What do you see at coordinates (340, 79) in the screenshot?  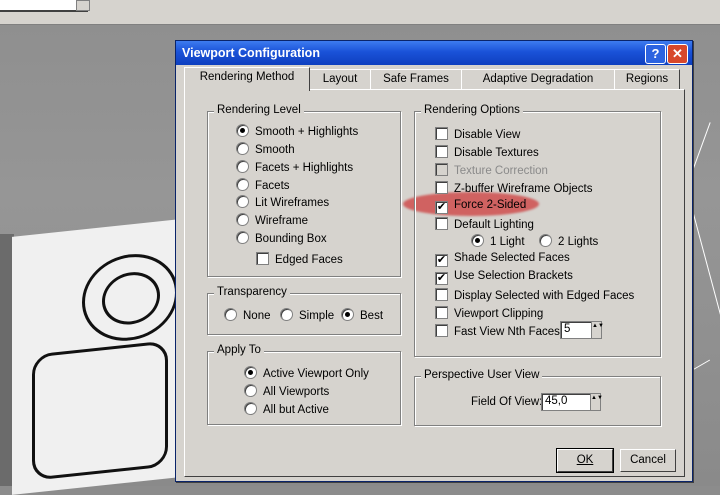 I see `tab-layout: Layout` at bounding box center [340, 79].